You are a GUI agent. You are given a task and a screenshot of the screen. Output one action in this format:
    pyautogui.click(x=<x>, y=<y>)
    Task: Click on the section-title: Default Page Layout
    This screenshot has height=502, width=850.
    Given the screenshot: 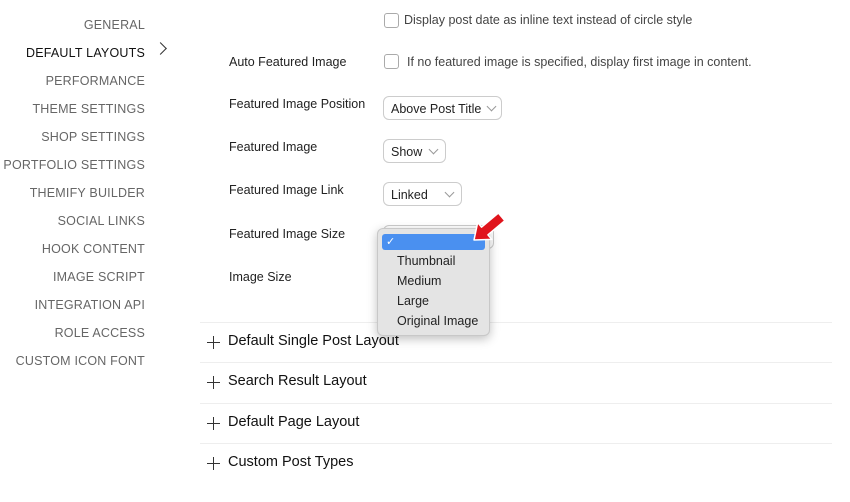 What is the action you would take?
    pyautogui.click(x=294, y=422)
    